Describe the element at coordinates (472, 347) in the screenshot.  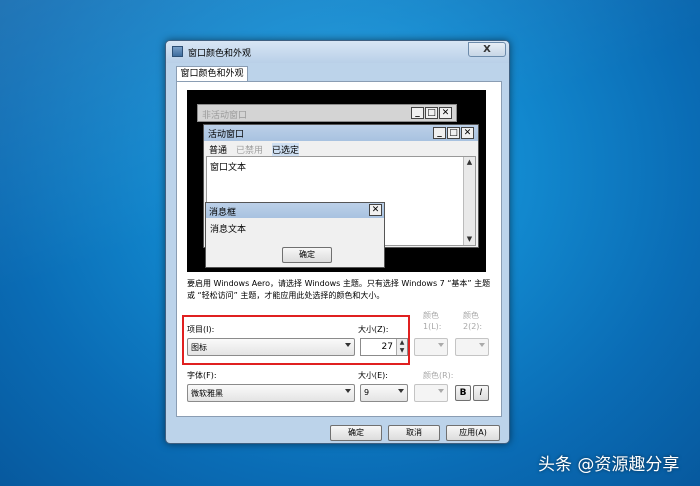
I see `color2-select` at that location.